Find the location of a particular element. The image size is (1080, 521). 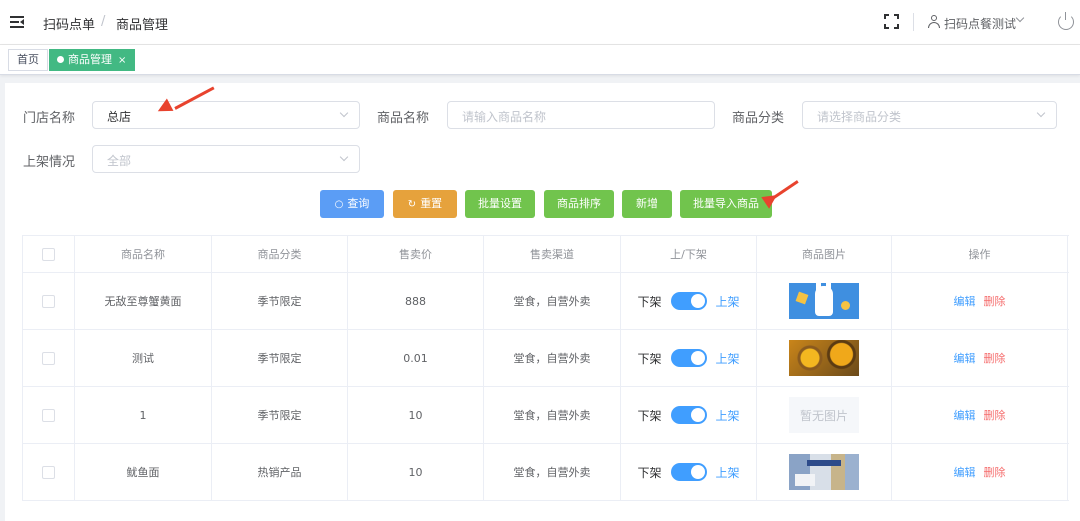

product-name-placeholder: 请输入商品名称 is located at coordinates (504, 117).